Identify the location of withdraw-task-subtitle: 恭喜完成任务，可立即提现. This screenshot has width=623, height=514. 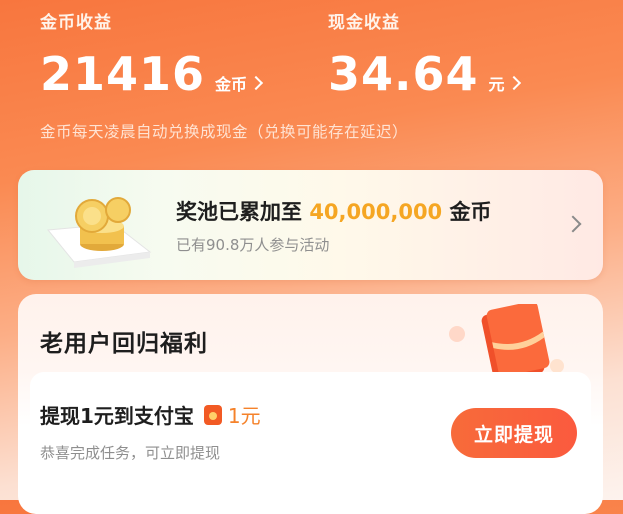
(130, 453).